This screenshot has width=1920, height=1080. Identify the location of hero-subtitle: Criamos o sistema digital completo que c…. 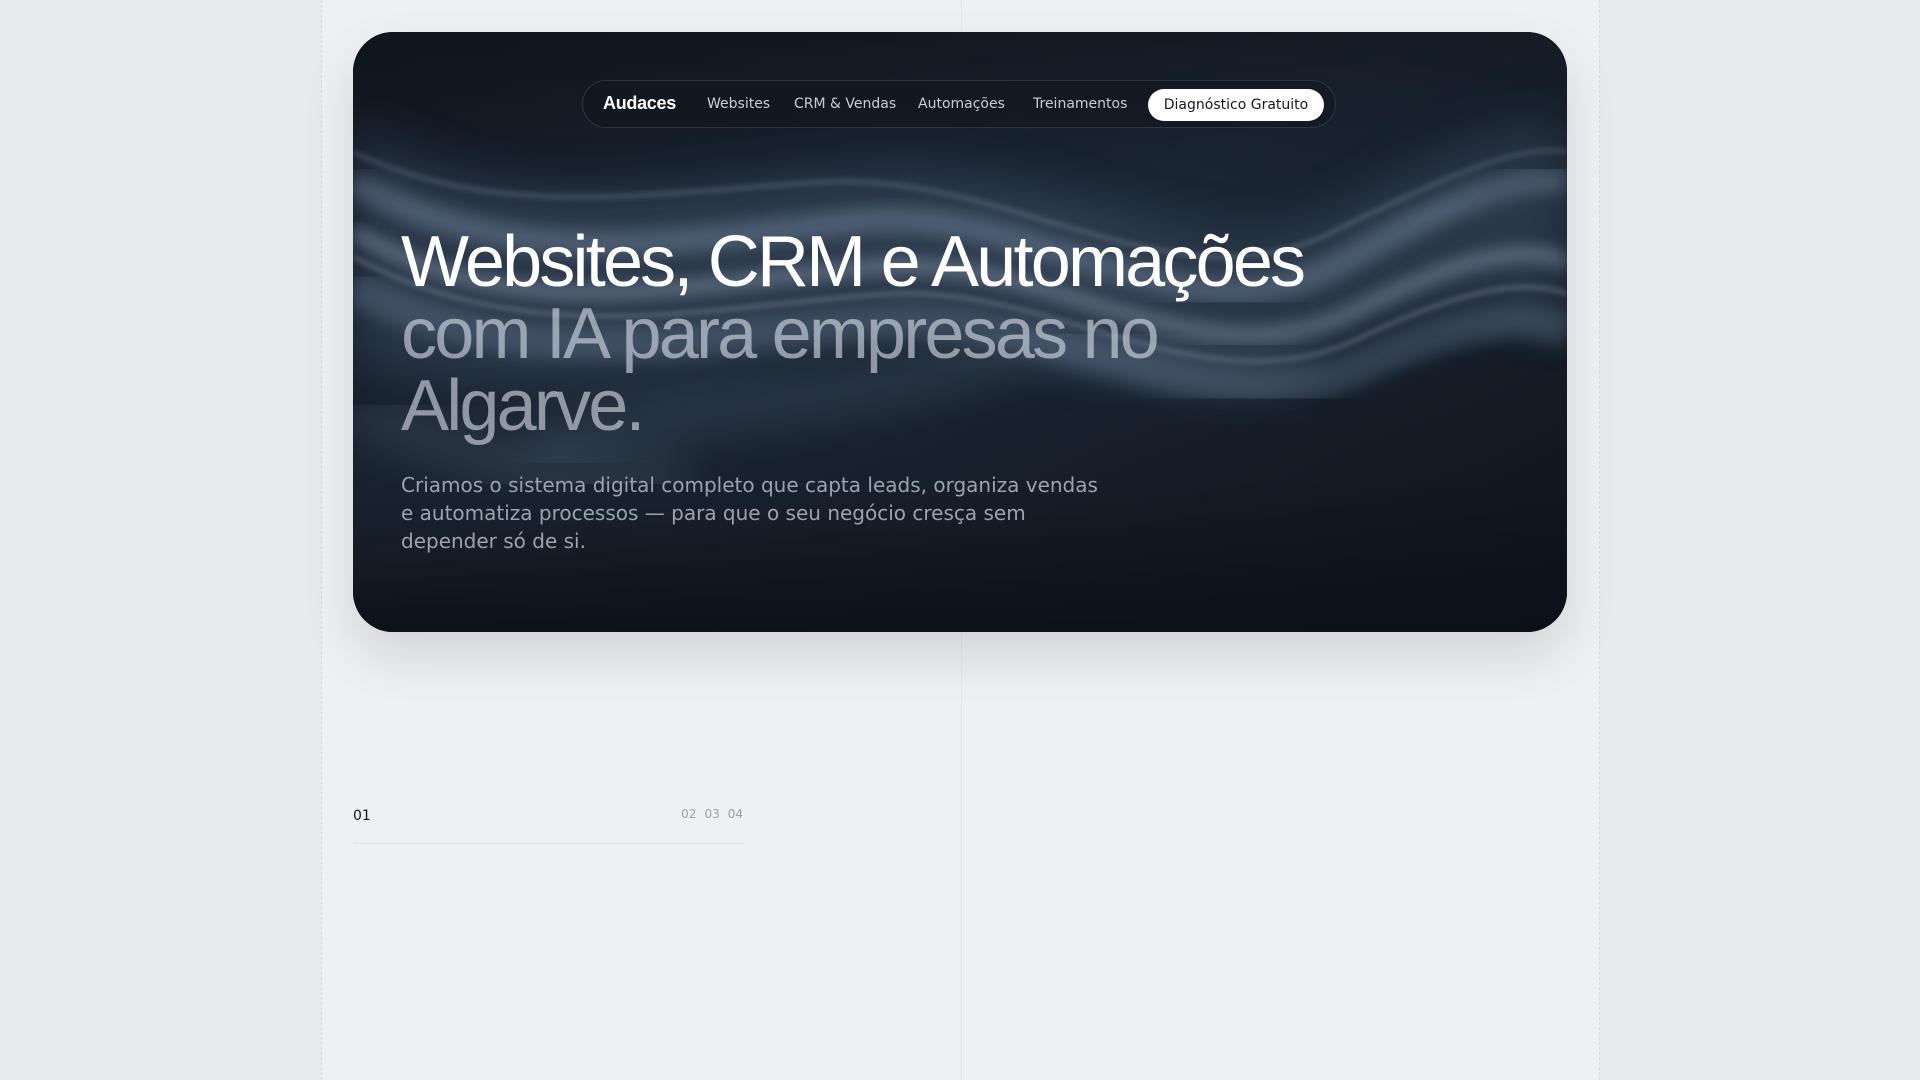
(749, 513).